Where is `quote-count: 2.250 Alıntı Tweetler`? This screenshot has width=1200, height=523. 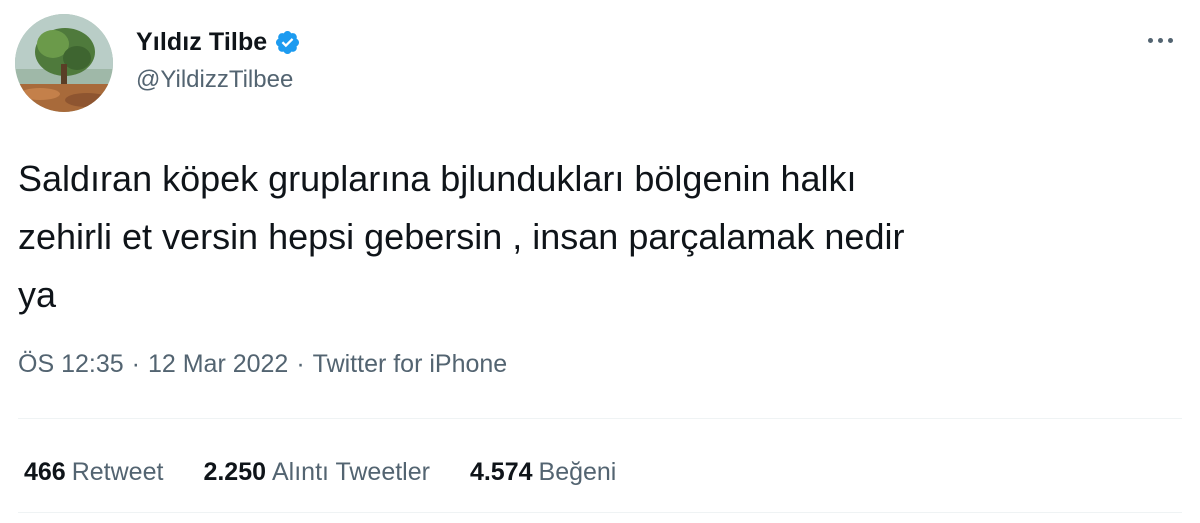
quote-count: 2.250 Alıntı Tweetler is located at coordinates (316, 472).